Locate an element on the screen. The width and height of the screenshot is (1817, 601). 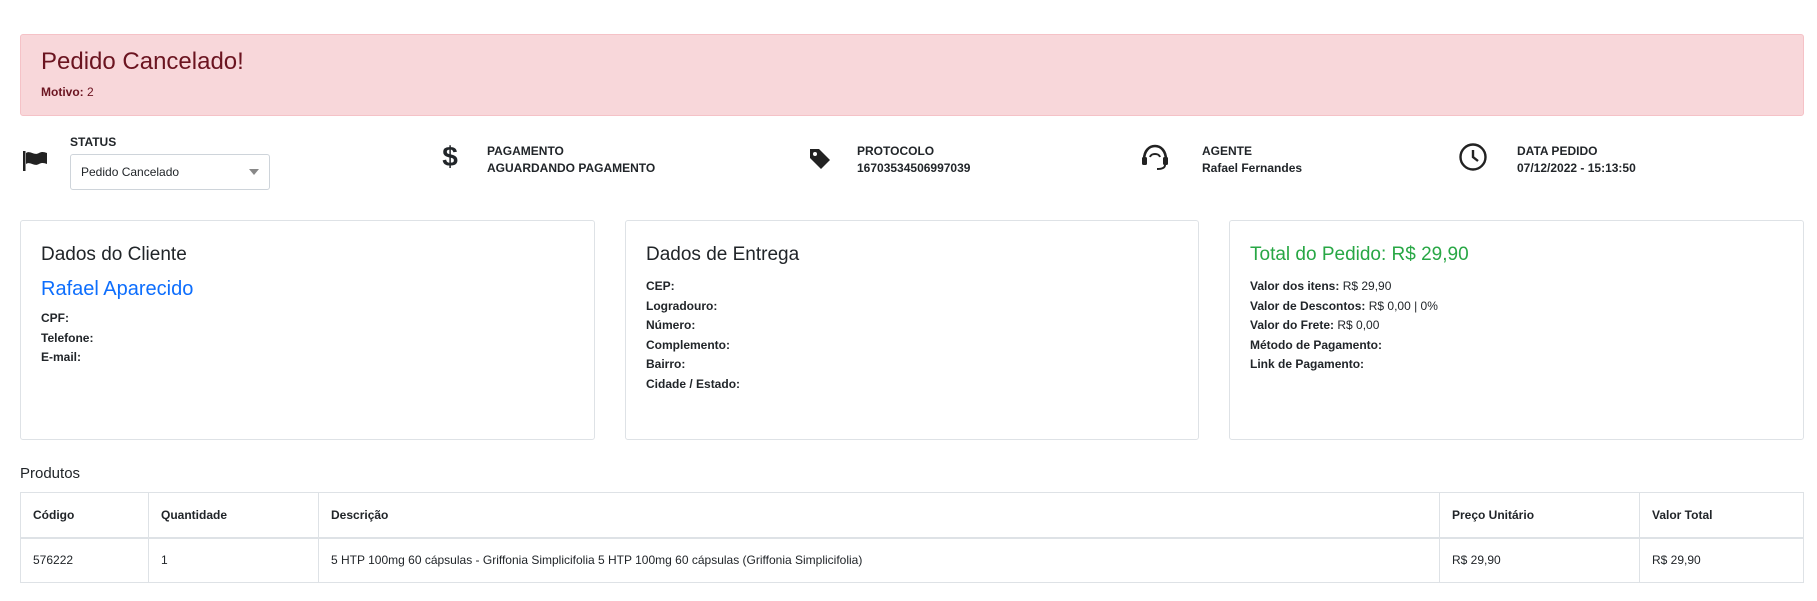
client-fields: CPF: Telefone: E-mail: is located at coordinates (307, 338).